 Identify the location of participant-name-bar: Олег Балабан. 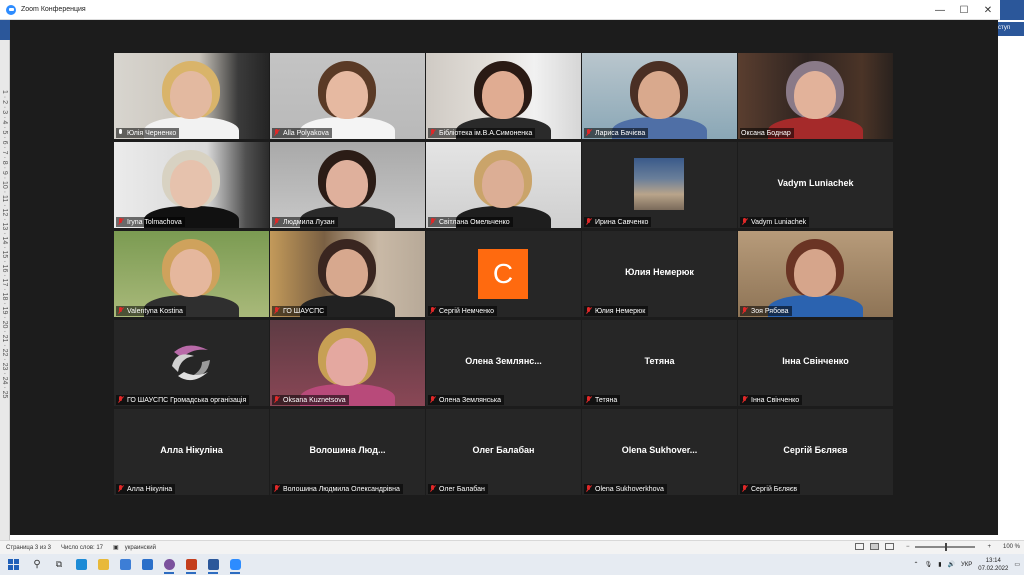
(458, 489).